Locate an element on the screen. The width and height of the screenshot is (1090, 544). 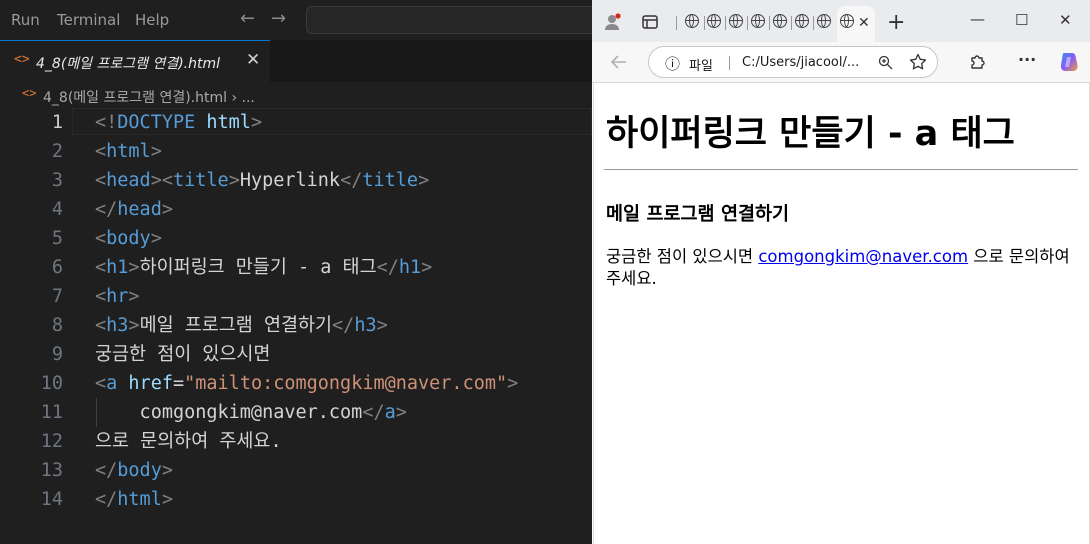
back-arrow-icon: ← is located at coordinates (247, 18).